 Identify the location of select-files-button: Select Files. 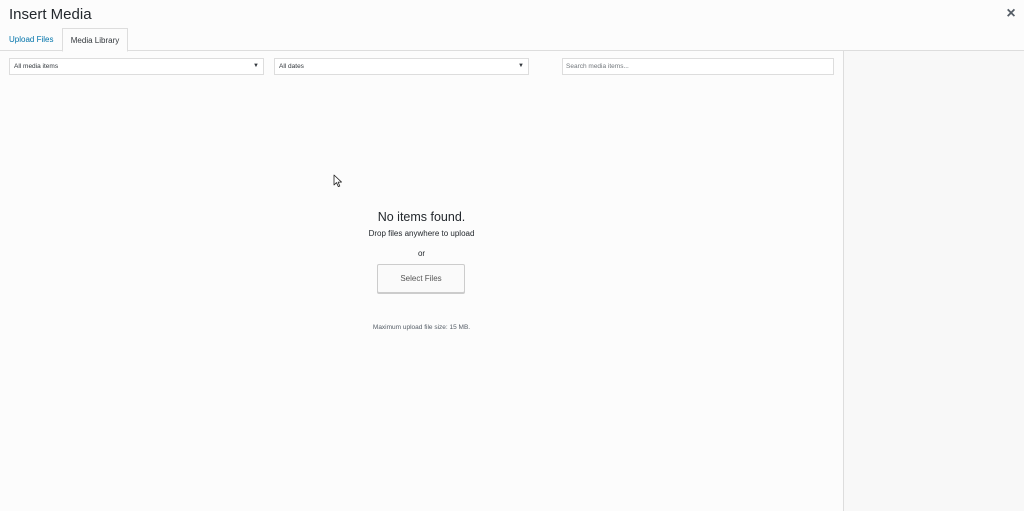
(421, 278).